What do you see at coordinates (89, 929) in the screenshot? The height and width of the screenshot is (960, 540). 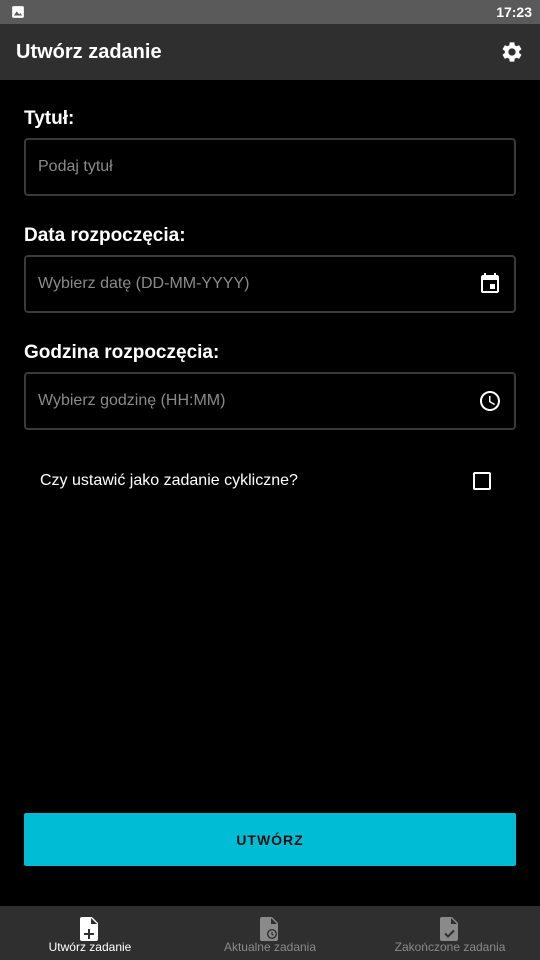 I see `file-plus-icon` at bounding box center [89, 929].